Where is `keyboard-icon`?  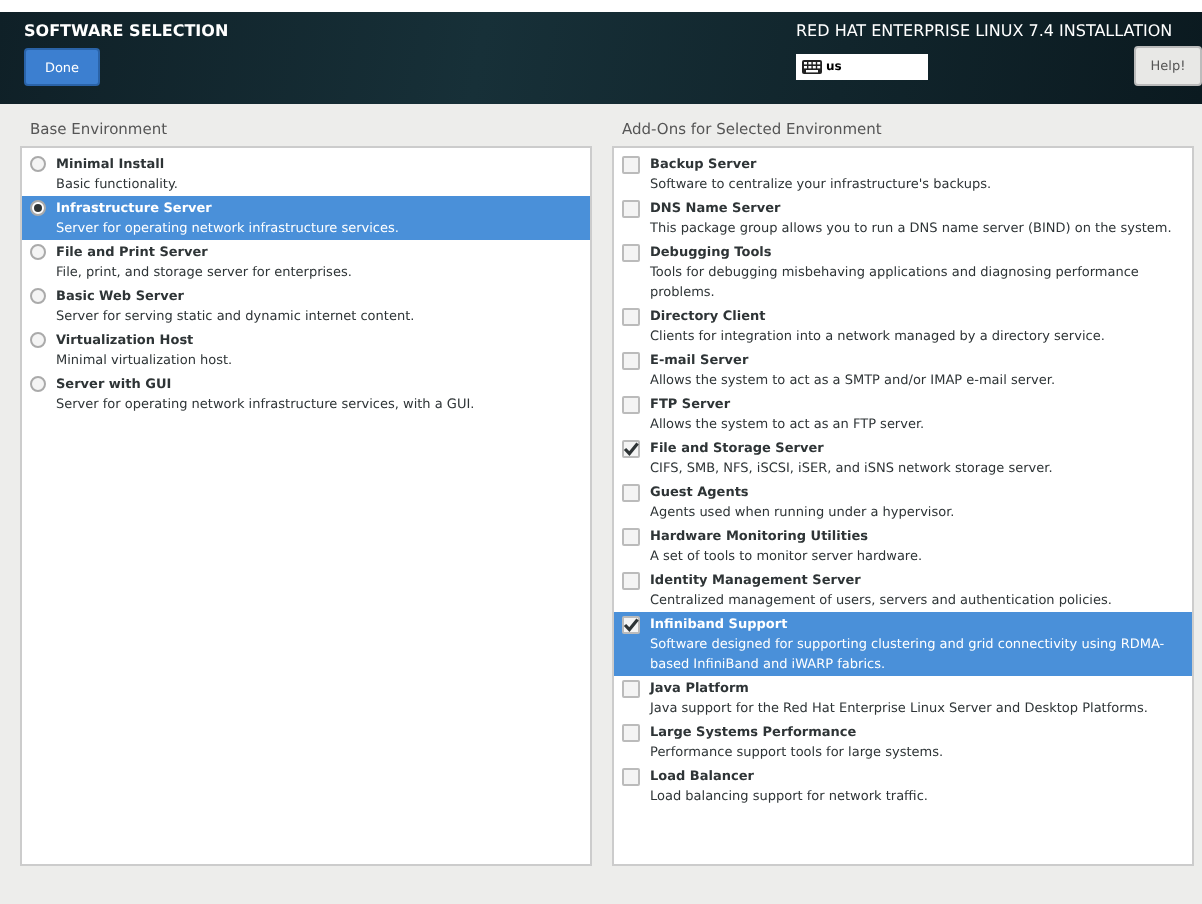 keyboard-icon is located at coordinates (812, 66).